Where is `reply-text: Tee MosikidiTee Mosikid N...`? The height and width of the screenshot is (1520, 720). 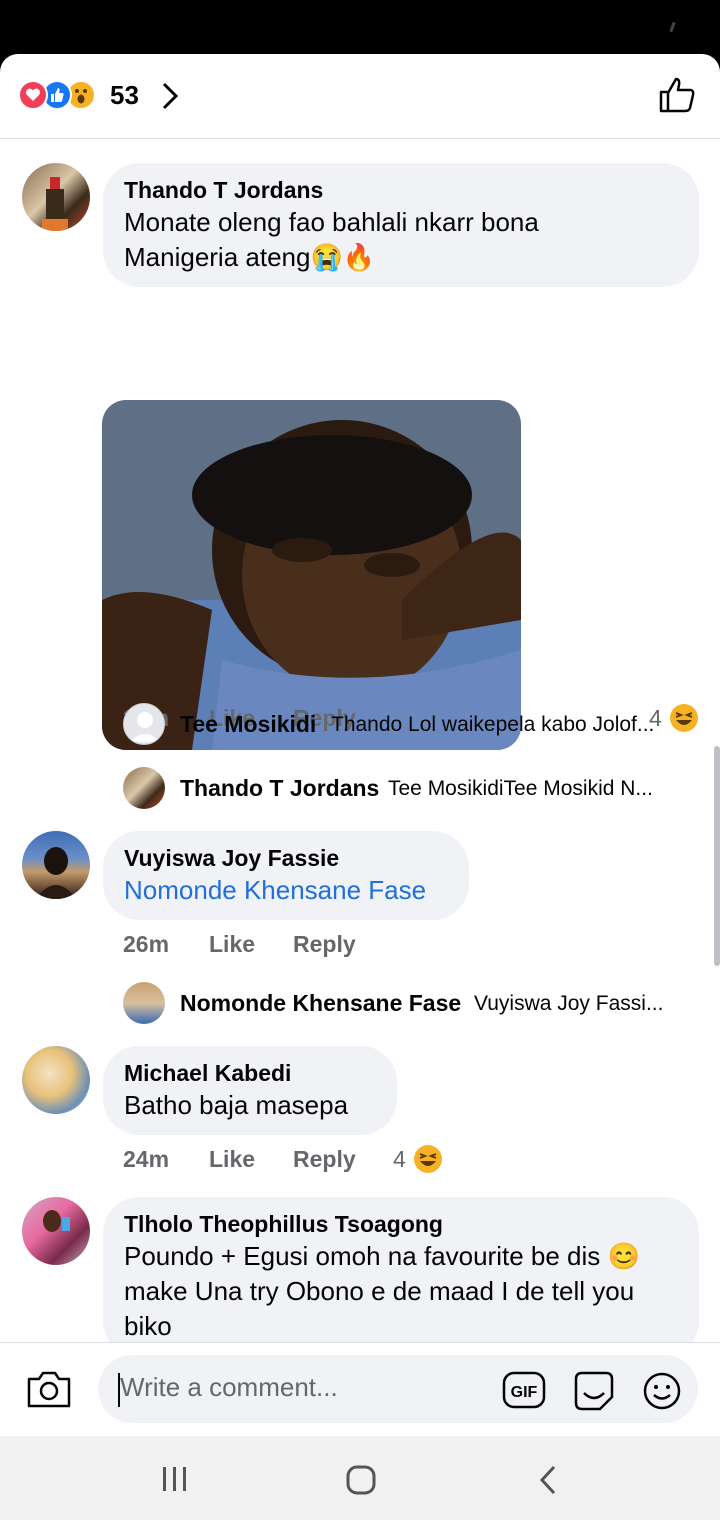
reply-text: Tee MosikidiTee Mosikid N... is located at coordinates (520, 788).